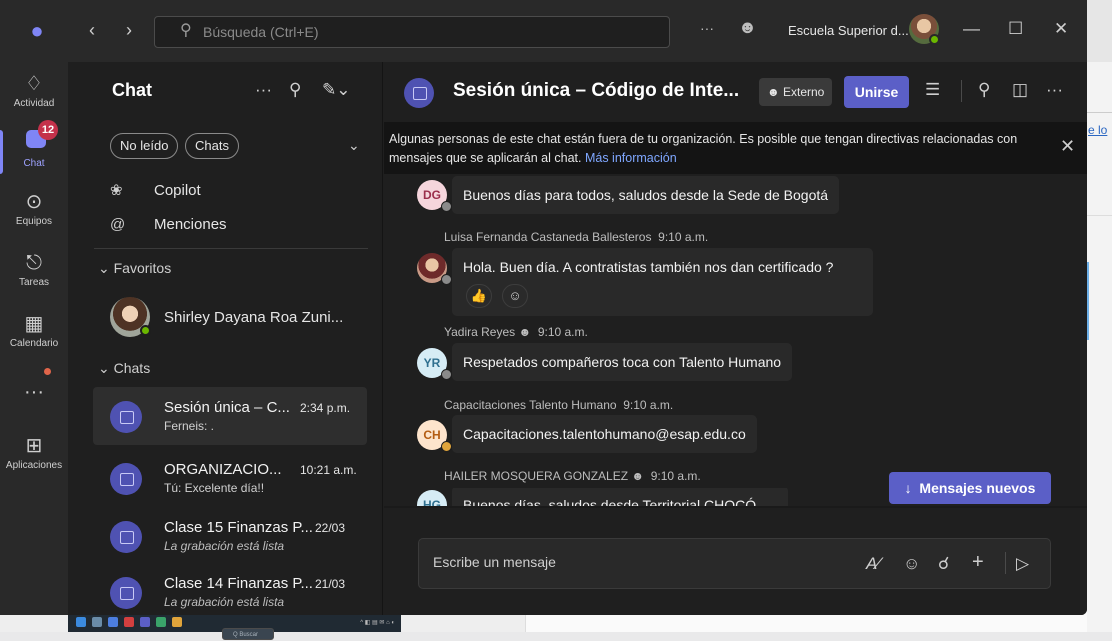 The image size is (1112, 641). I want to click on message-meta: Capacitaciones Talento Humano 9:10 a.m., so click(558, 405).